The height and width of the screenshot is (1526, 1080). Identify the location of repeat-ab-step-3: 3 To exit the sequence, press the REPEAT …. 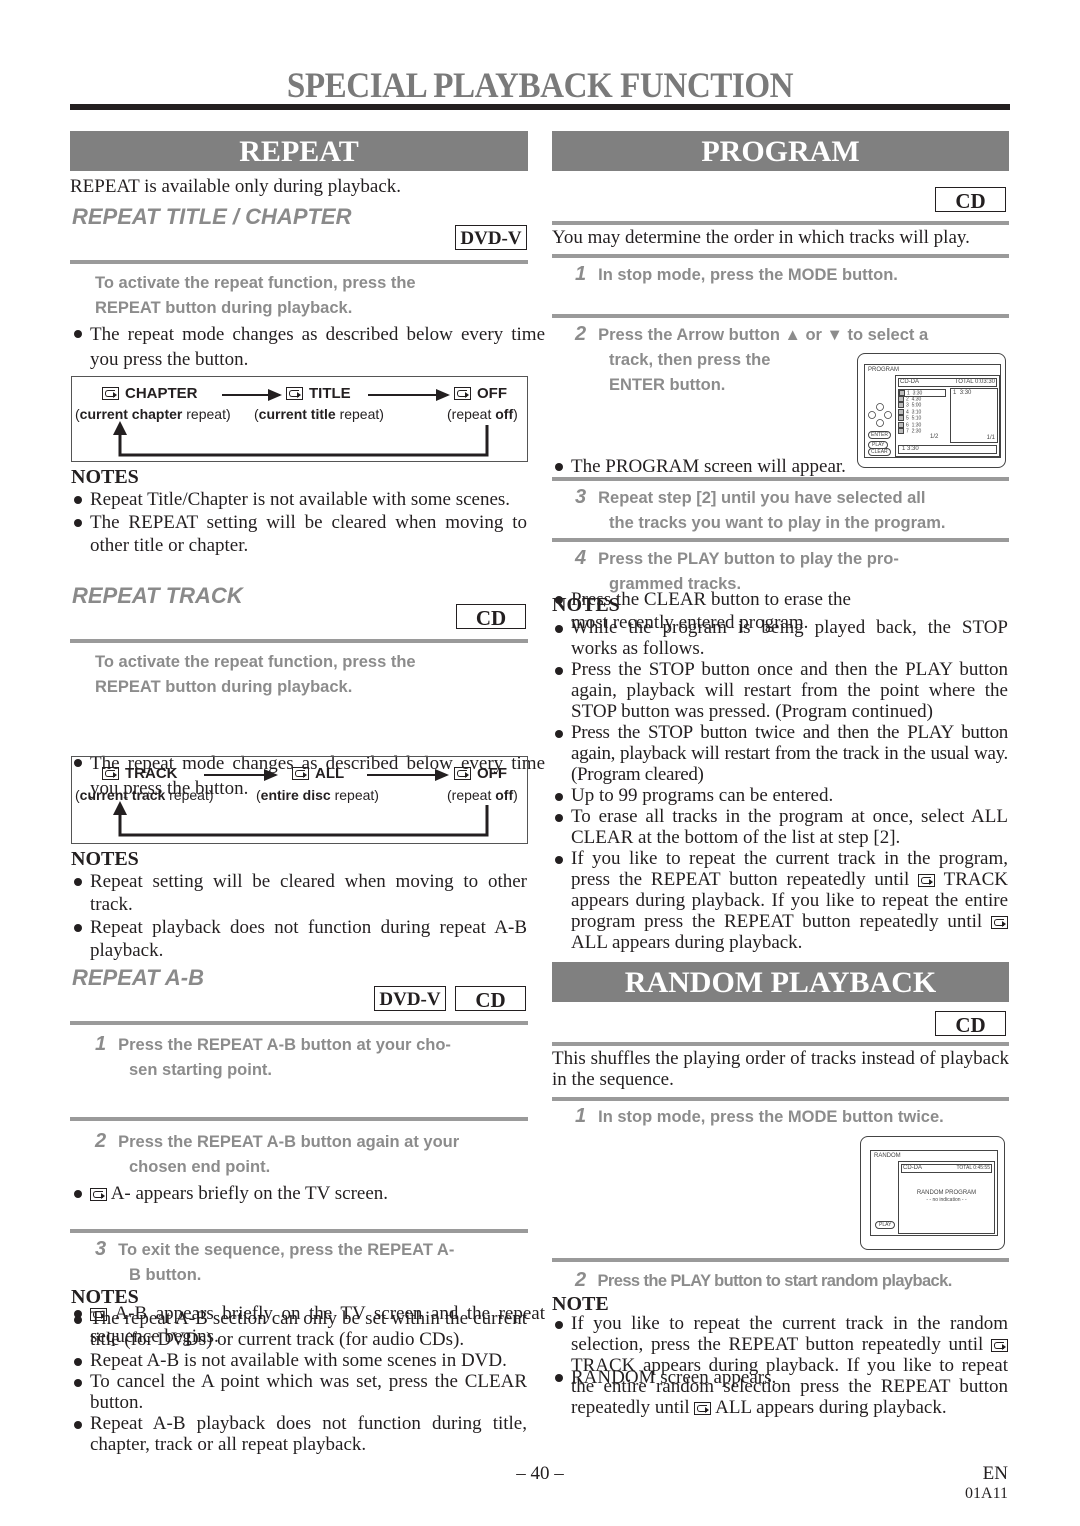
(275, 1261).